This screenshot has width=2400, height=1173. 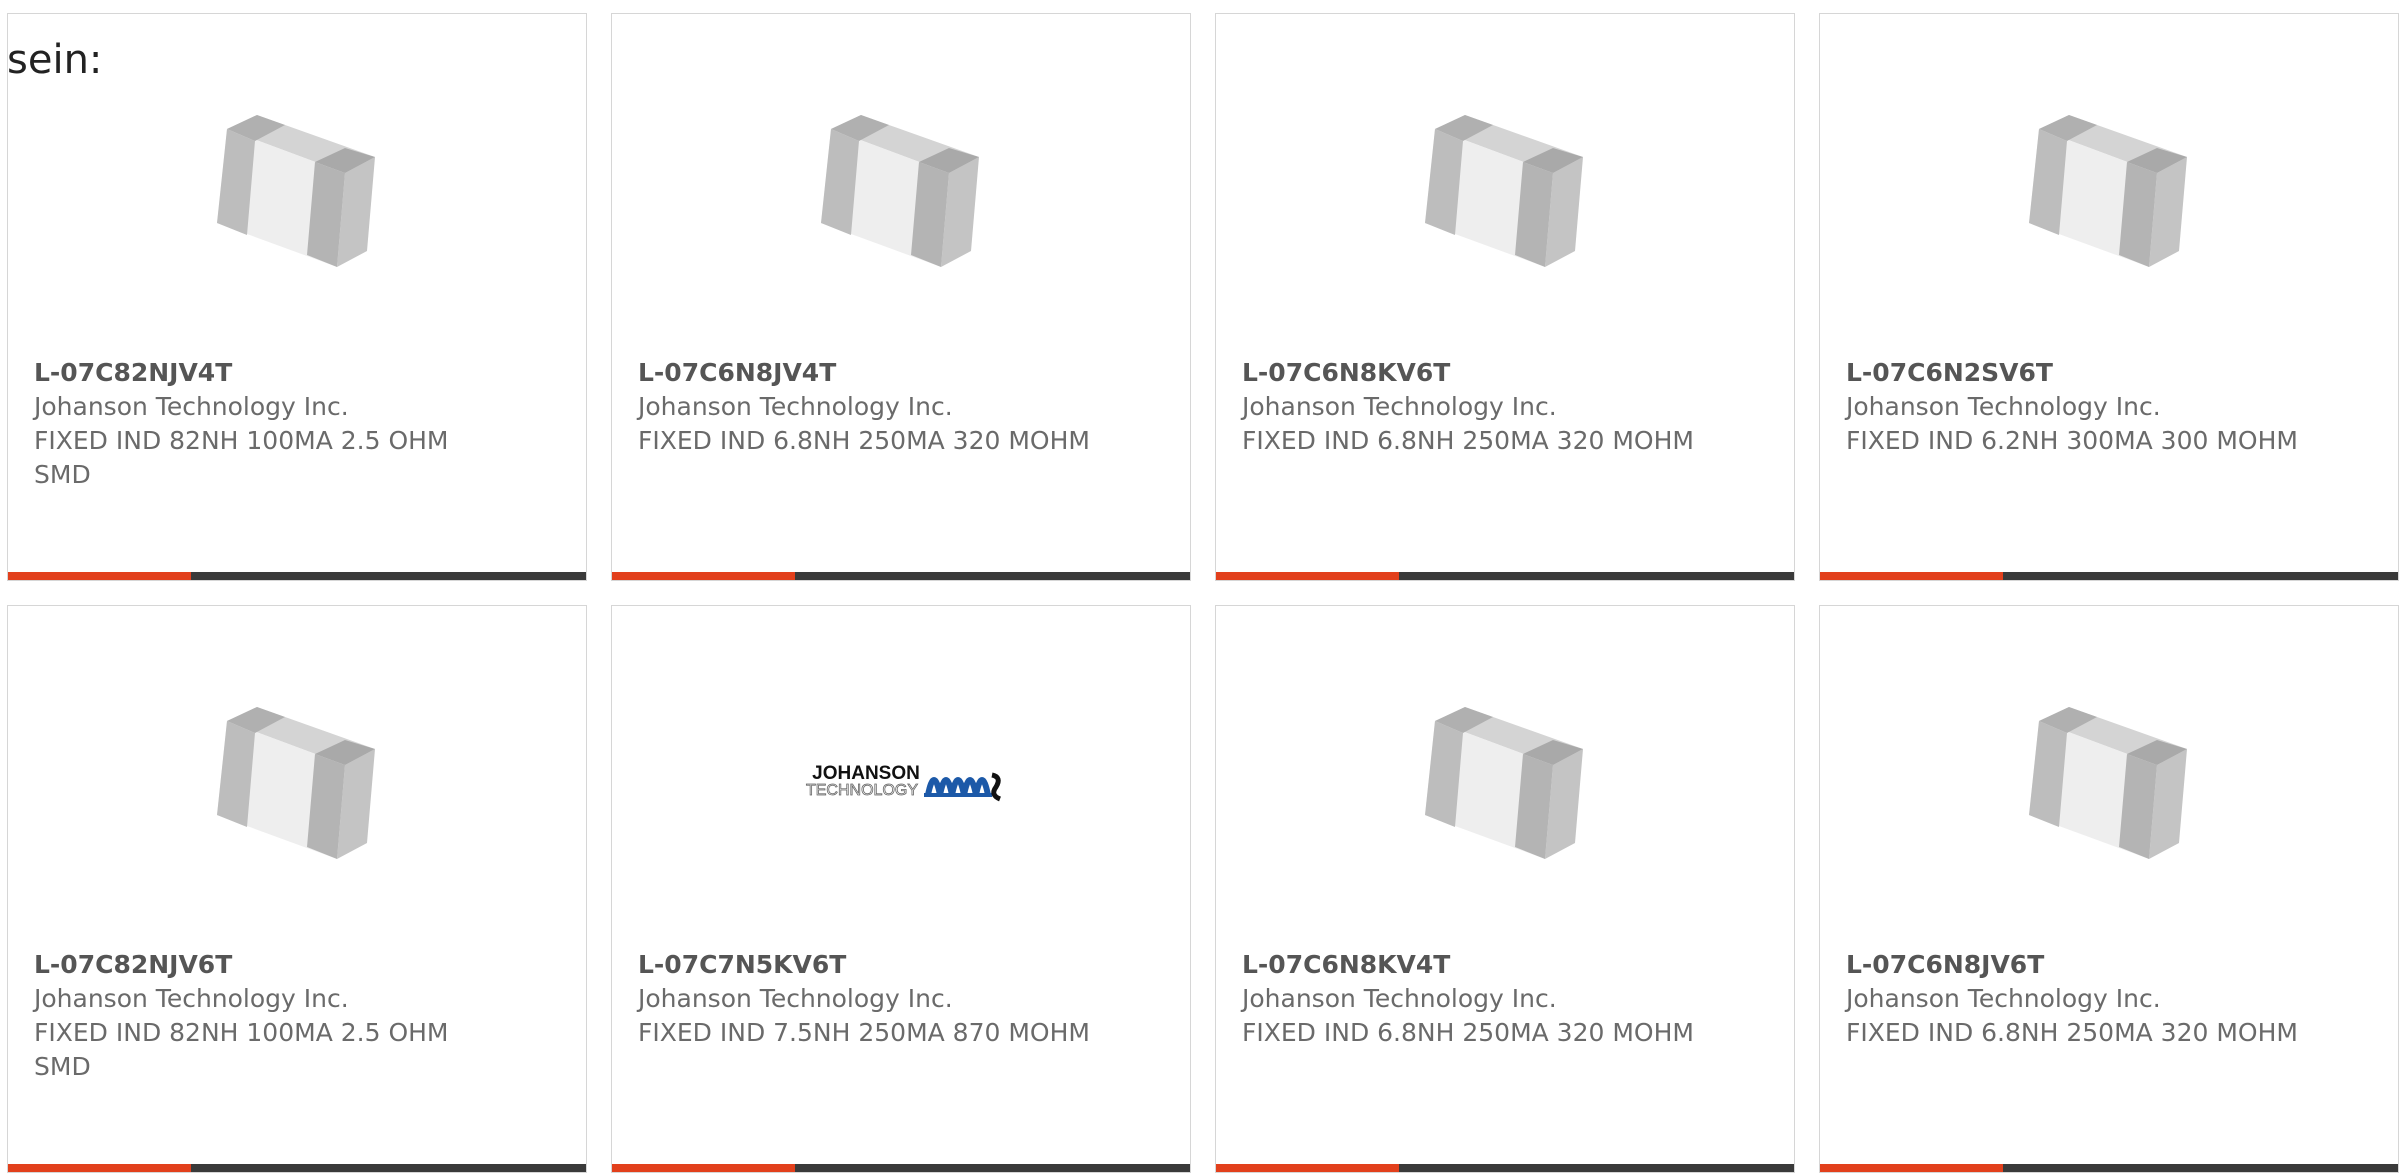 I want to click on product-image: JOHANSON TECHNOLOGY, so click(x=901, y=781).